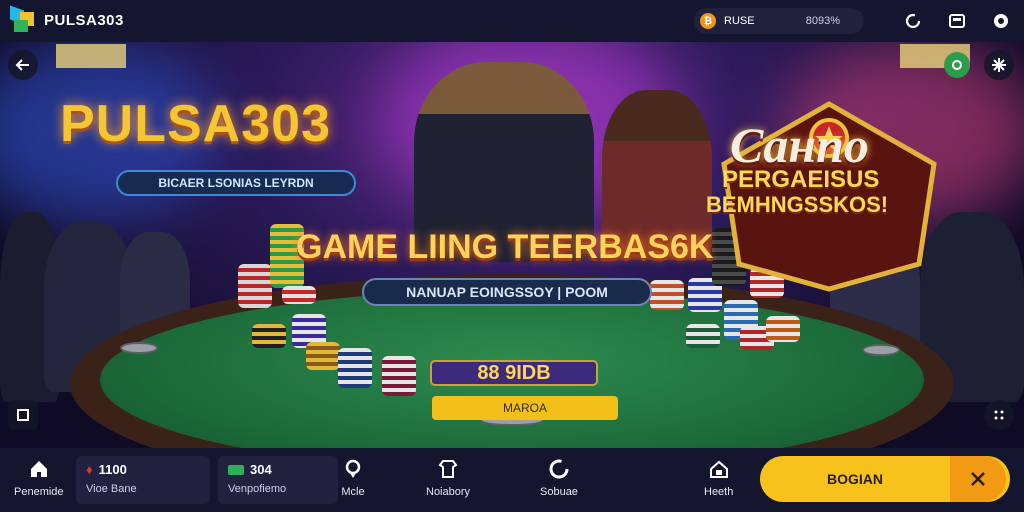  I want to click on settings-gear-icon, so click(1001, 21).